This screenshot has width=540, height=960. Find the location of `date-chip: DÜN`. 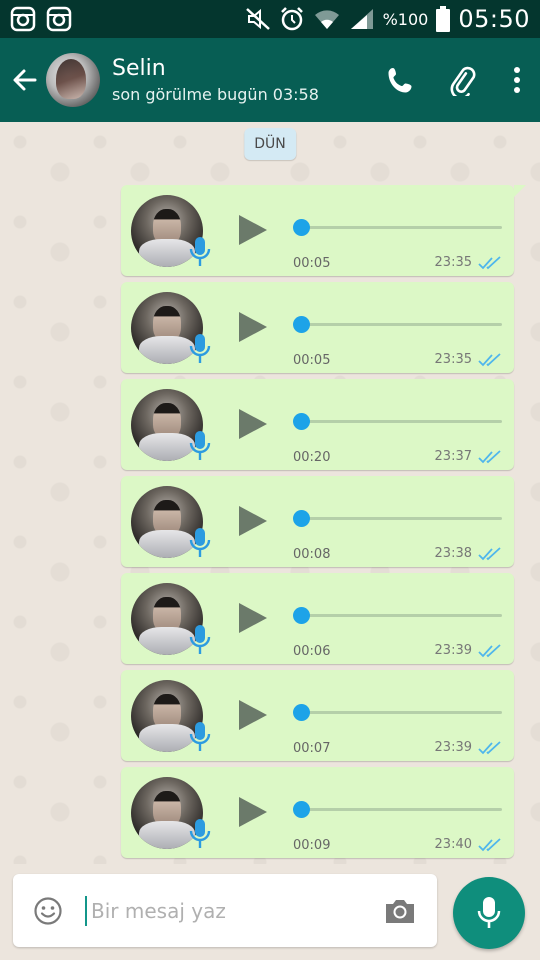

date-chip: DÜN is located at coordinates (270, 144).